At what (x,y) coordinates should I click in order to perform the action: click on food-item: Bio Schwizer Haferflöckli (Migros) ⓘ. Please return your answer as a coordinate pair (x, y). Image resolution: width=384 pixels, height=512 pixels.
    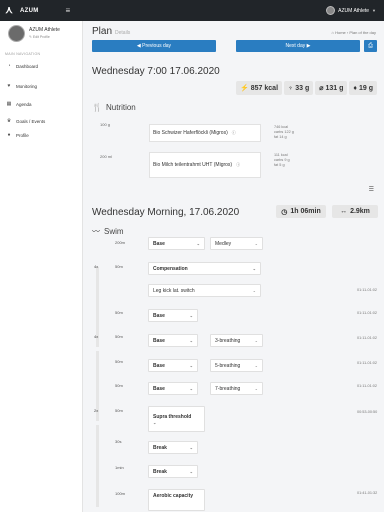
    Looking at the image, I should click on (205, 133).